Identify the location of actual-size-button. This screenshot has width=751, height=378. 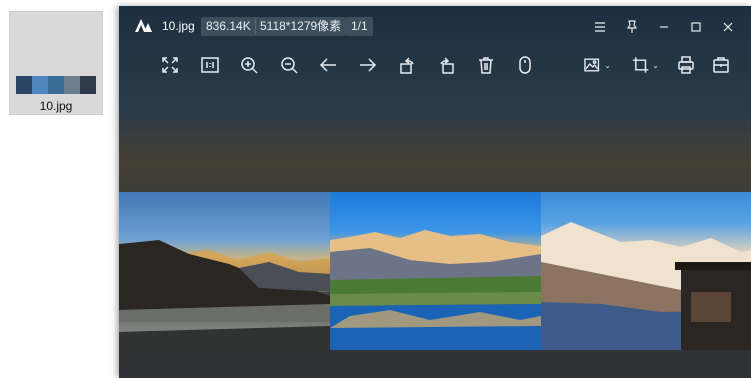
(210, 65).